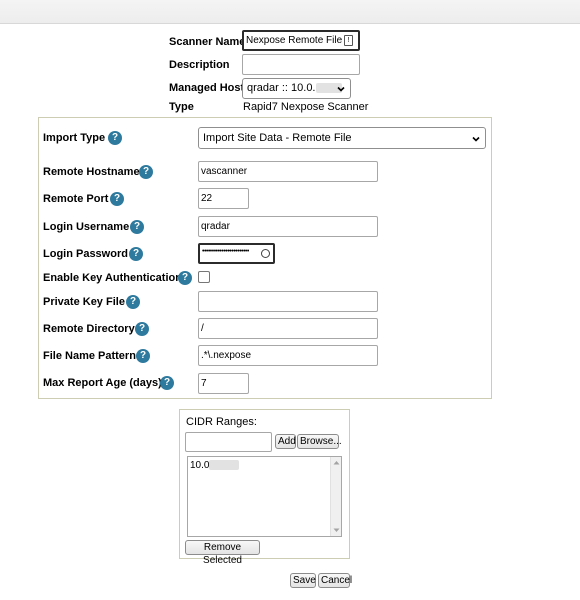 This screenshot has width=580, height=600. Describe the element at coordinates (336, 462) in the screenshot. I see `scroll-up-icon` at that location.